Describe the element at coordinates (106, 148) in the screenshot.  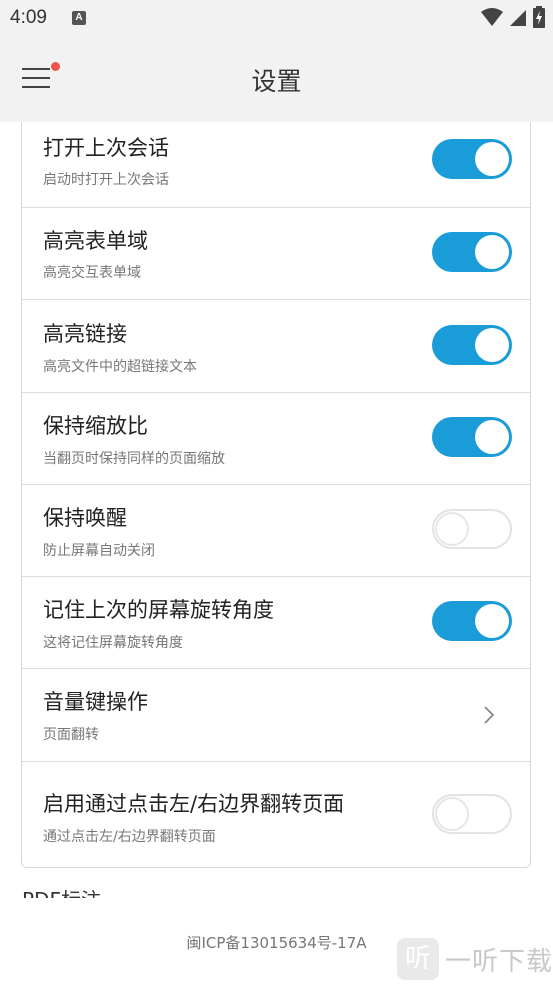
I see `setting-title: 打开上次会话` at that location.